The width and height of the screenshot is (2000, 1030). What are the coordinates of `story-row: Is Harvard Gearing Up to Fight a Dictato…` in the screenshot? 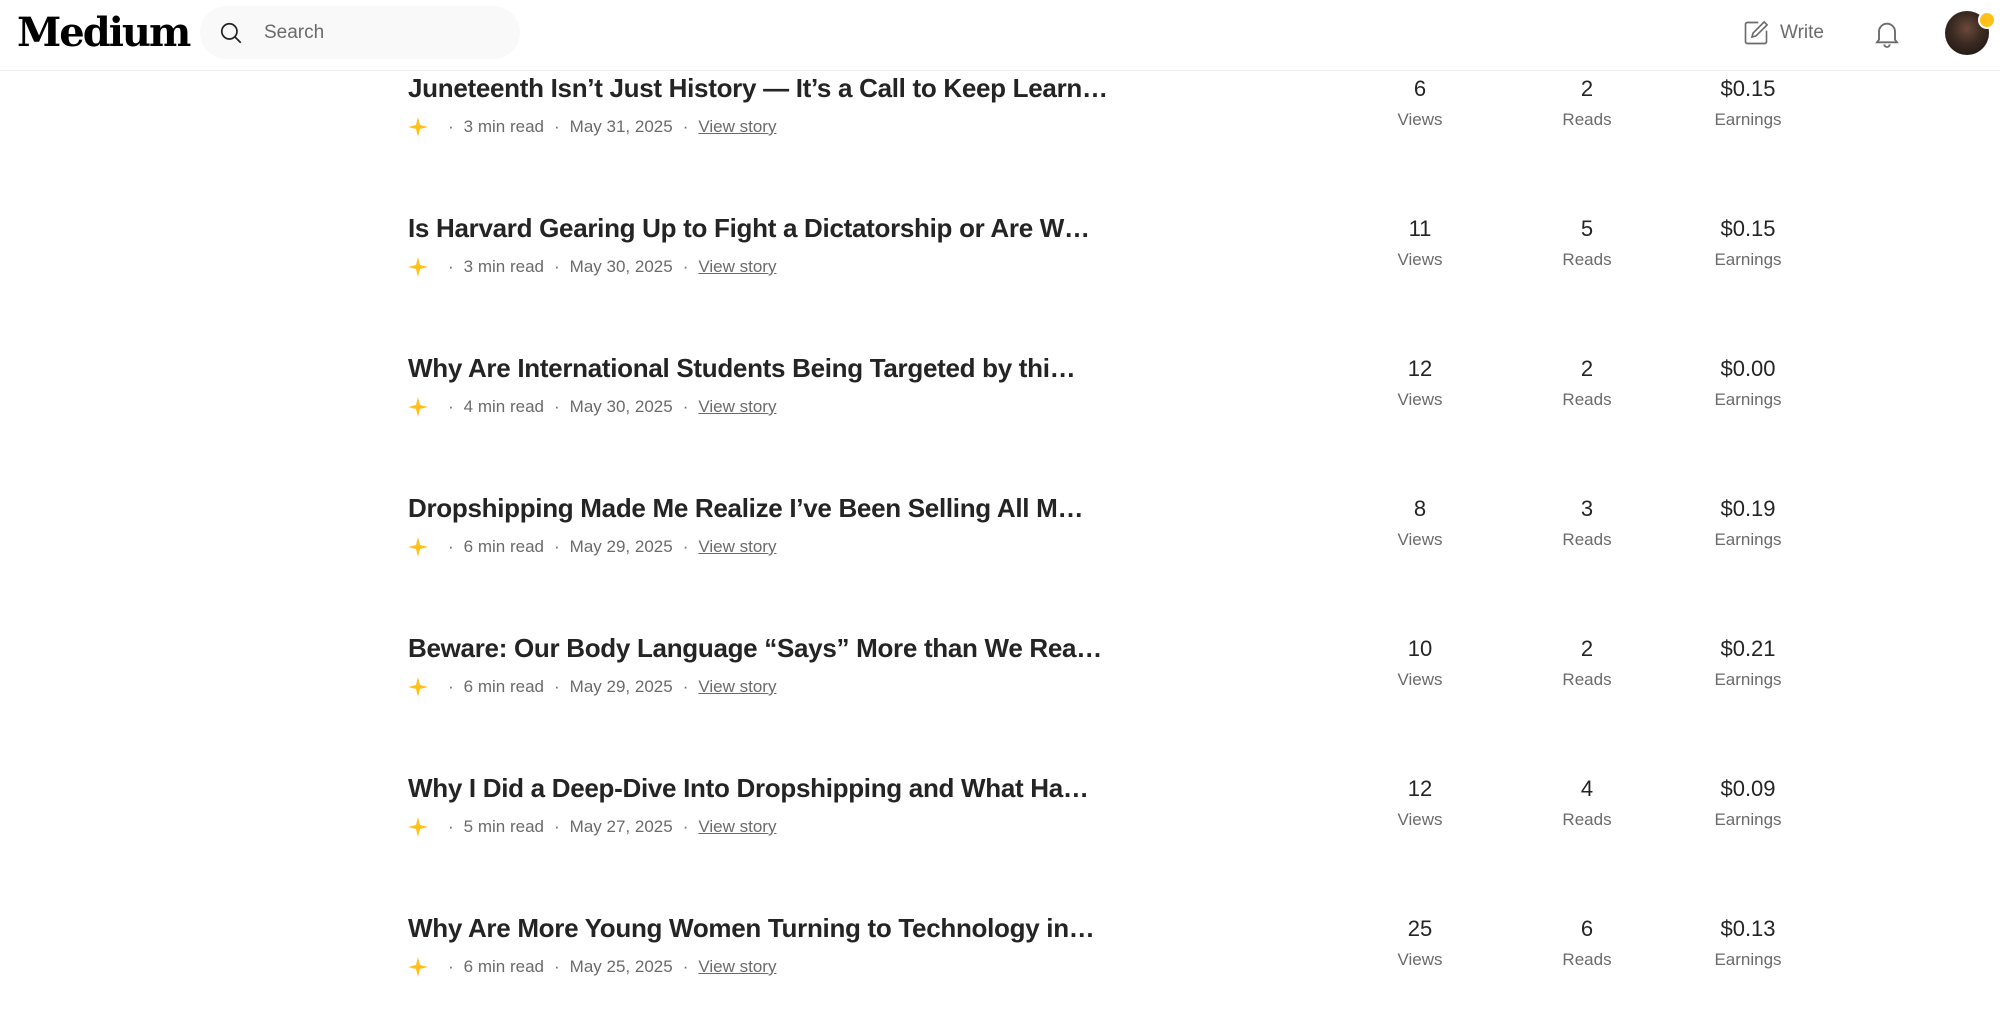 It's located at (1000, 270).